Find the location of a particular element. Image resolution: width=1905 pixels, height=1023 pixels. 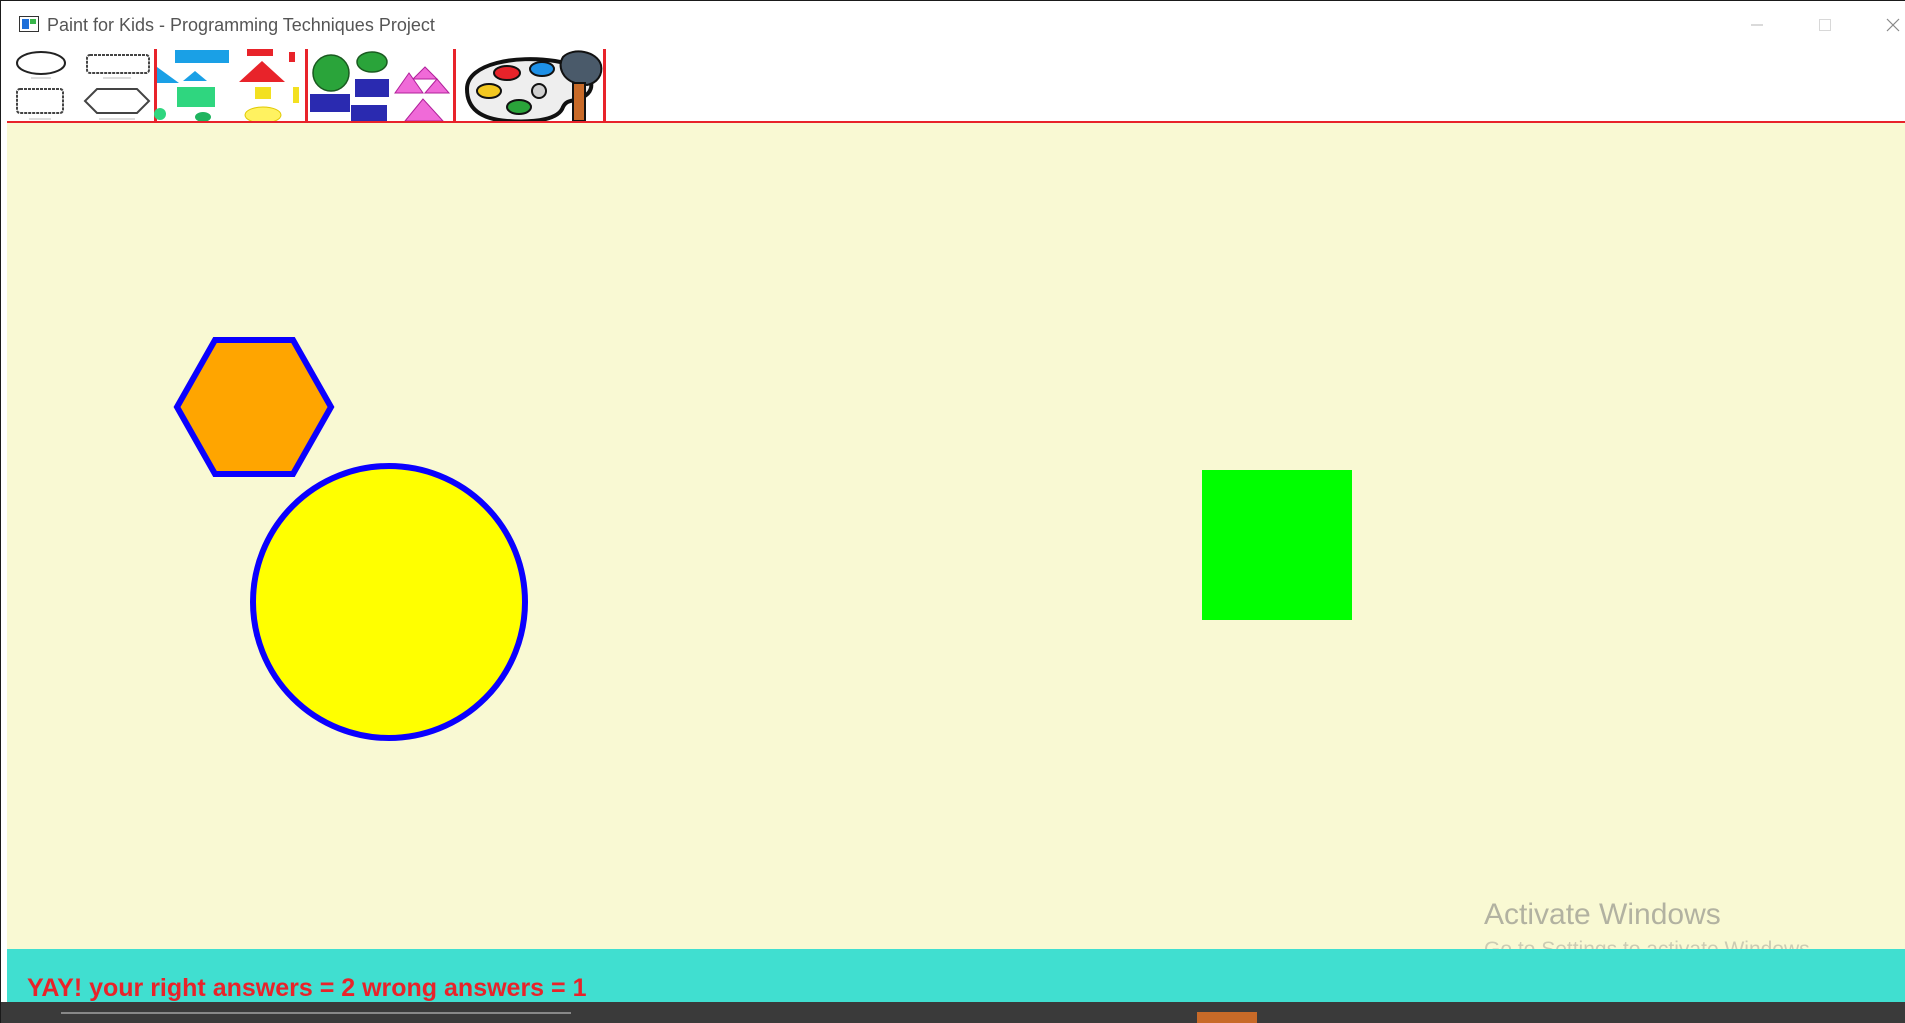

minimize-icon is located at coordinates (1757, 25).